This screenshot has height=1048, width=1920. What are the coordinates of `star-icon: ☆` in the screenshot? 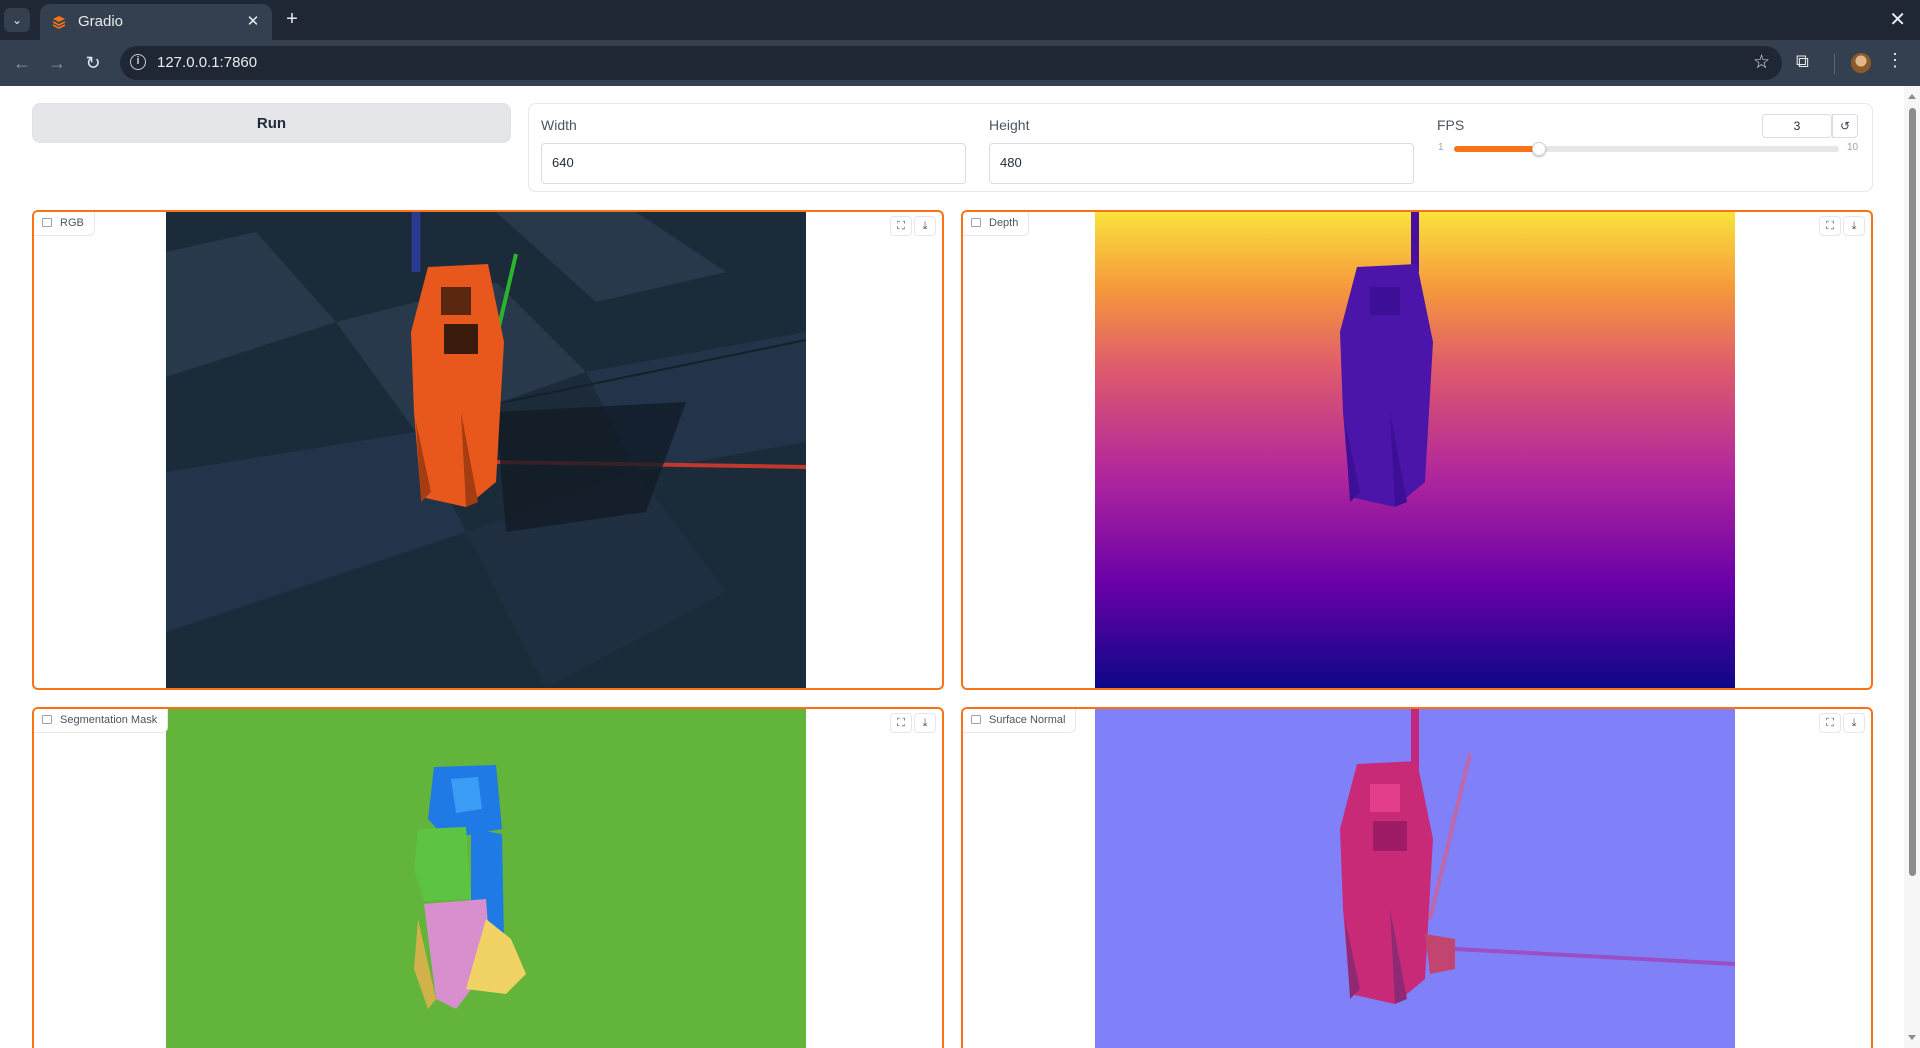 It's located at (1761, 62).